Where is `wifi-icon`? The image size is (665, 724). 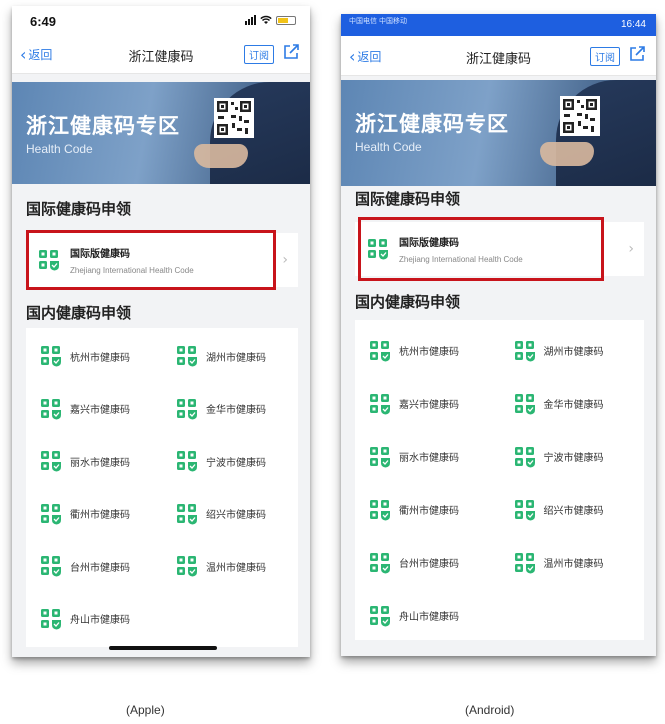
wifi-icon is located at coordinates (266, 19).